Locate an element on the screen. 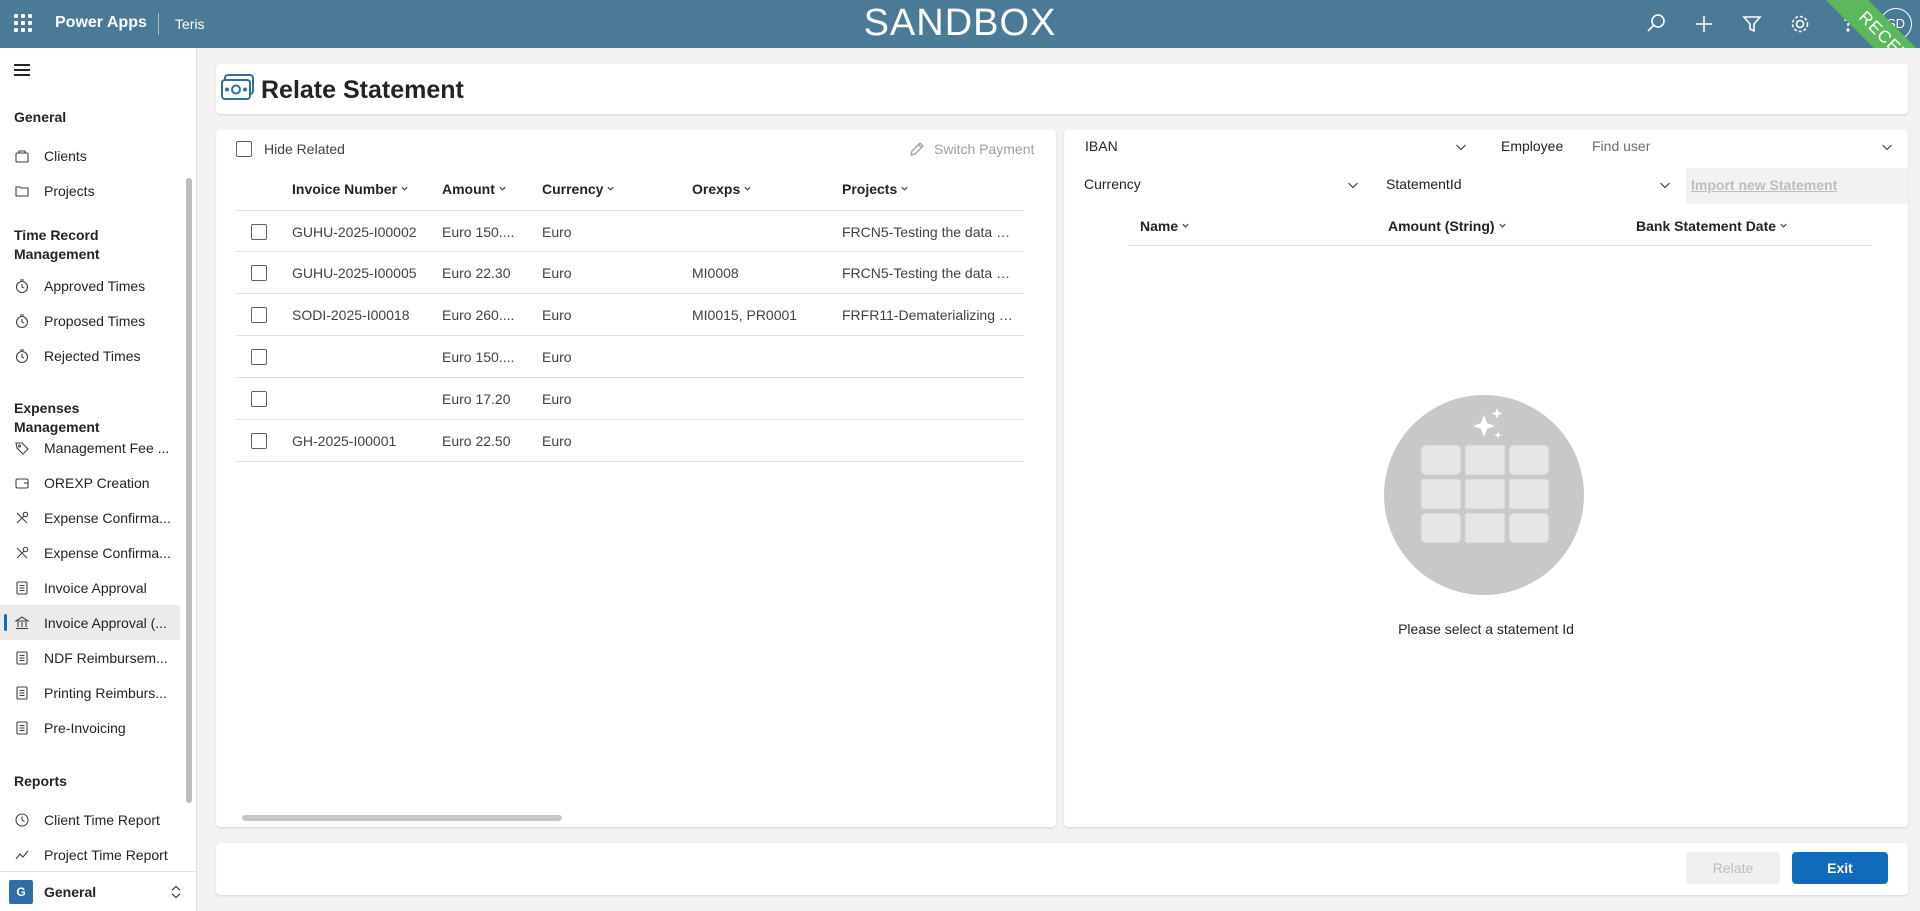 This screenshot has height=911, width=1920. switch-payment-button: Switch Payment is located at coordinates (971, 149).